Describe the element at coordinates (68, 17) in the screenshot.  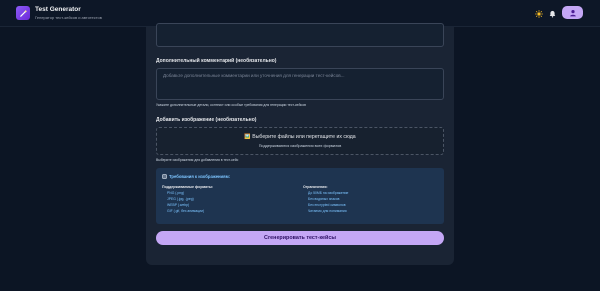
I see `app-subtitle: Генератор тест-кейсов и автотестов` at that location.